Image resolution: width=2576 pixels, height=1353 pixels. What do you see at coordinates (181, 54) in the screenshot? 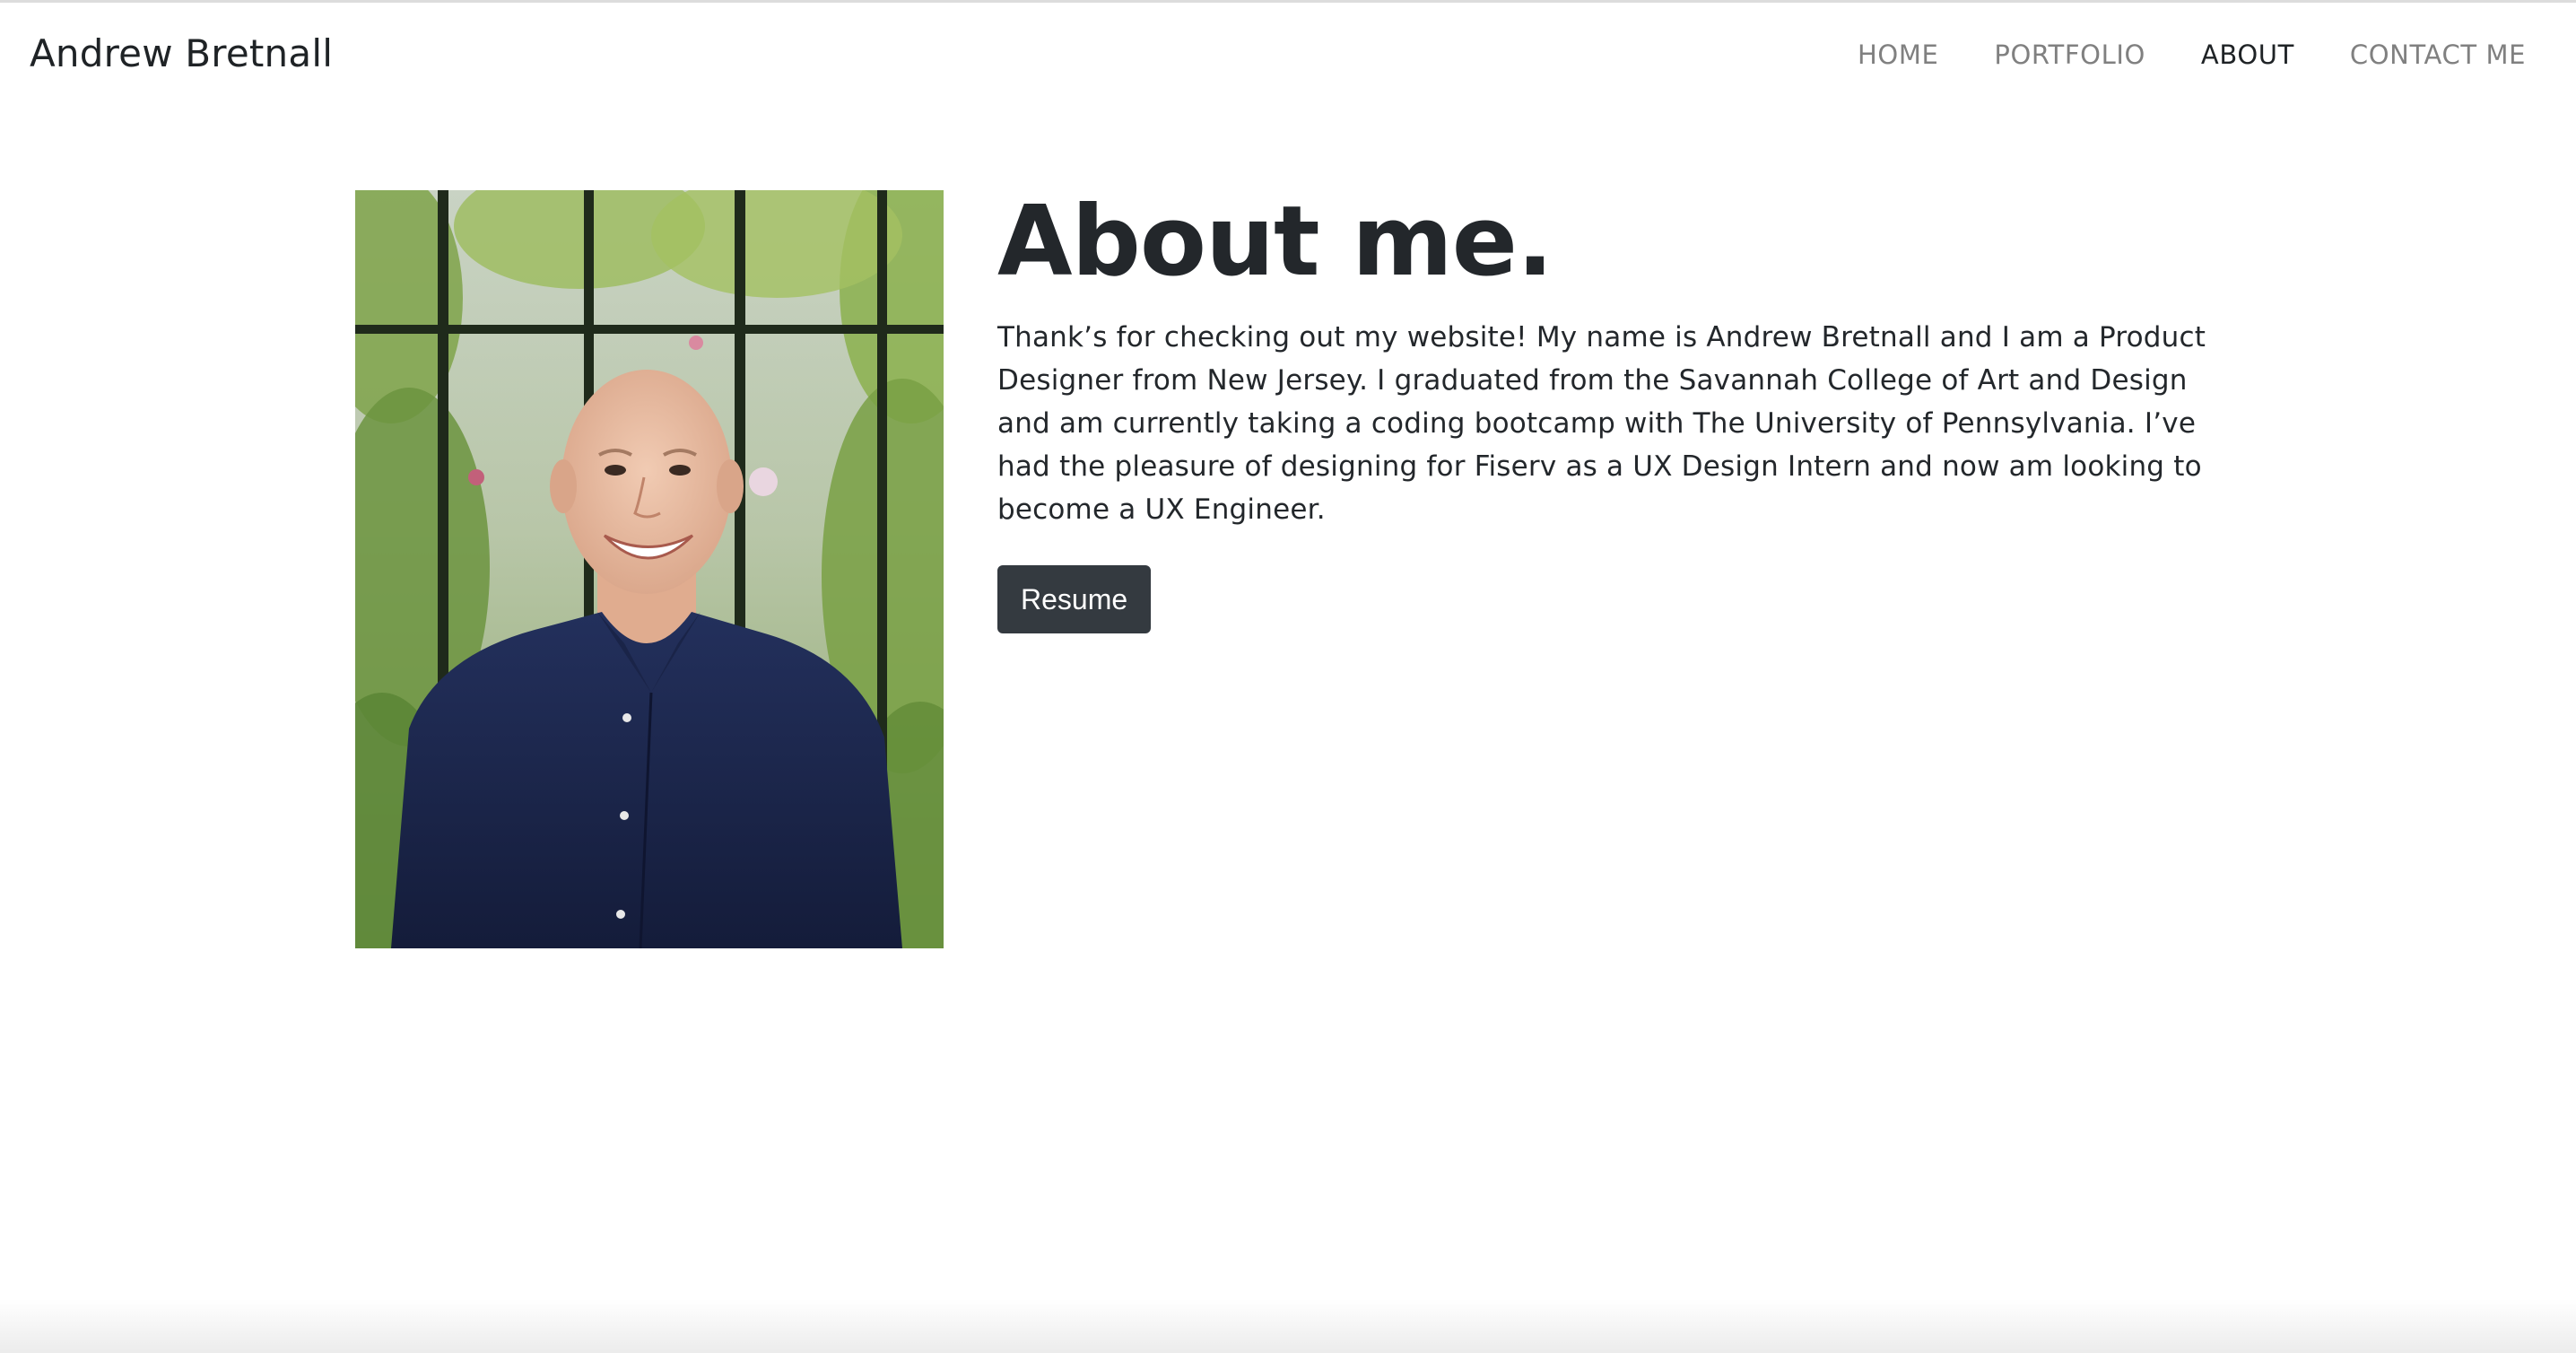
I see `brand-link: Andrew Bretnall` at bounding box center [181, 54].